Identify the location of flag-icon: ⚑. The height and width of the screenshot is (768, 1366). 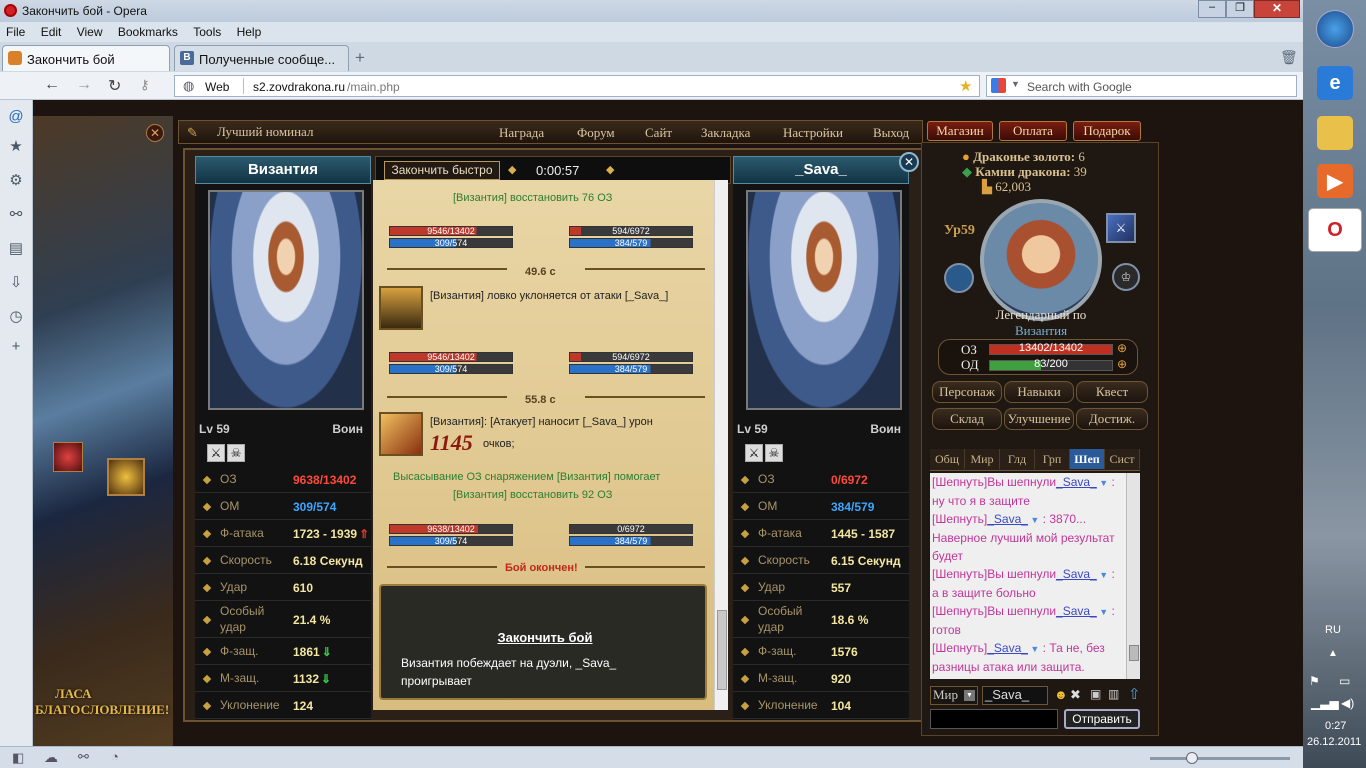
(1314, 681).